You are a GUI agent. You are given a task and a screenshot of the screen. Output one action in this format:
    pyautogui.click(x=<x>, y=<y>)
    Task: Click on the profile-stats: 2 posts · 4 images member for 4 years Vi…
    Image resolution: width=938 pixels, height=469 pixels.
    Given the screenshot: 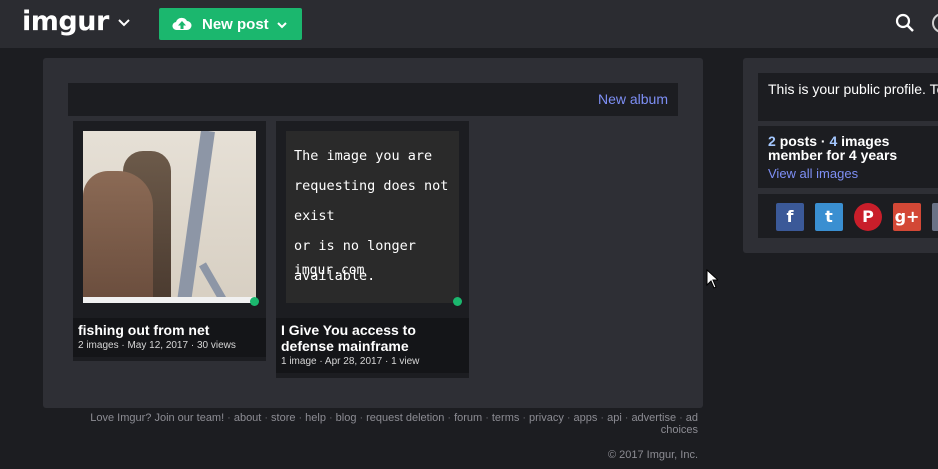 What is the action you would take?
    pyautogui.click(x=848, y=157)
    